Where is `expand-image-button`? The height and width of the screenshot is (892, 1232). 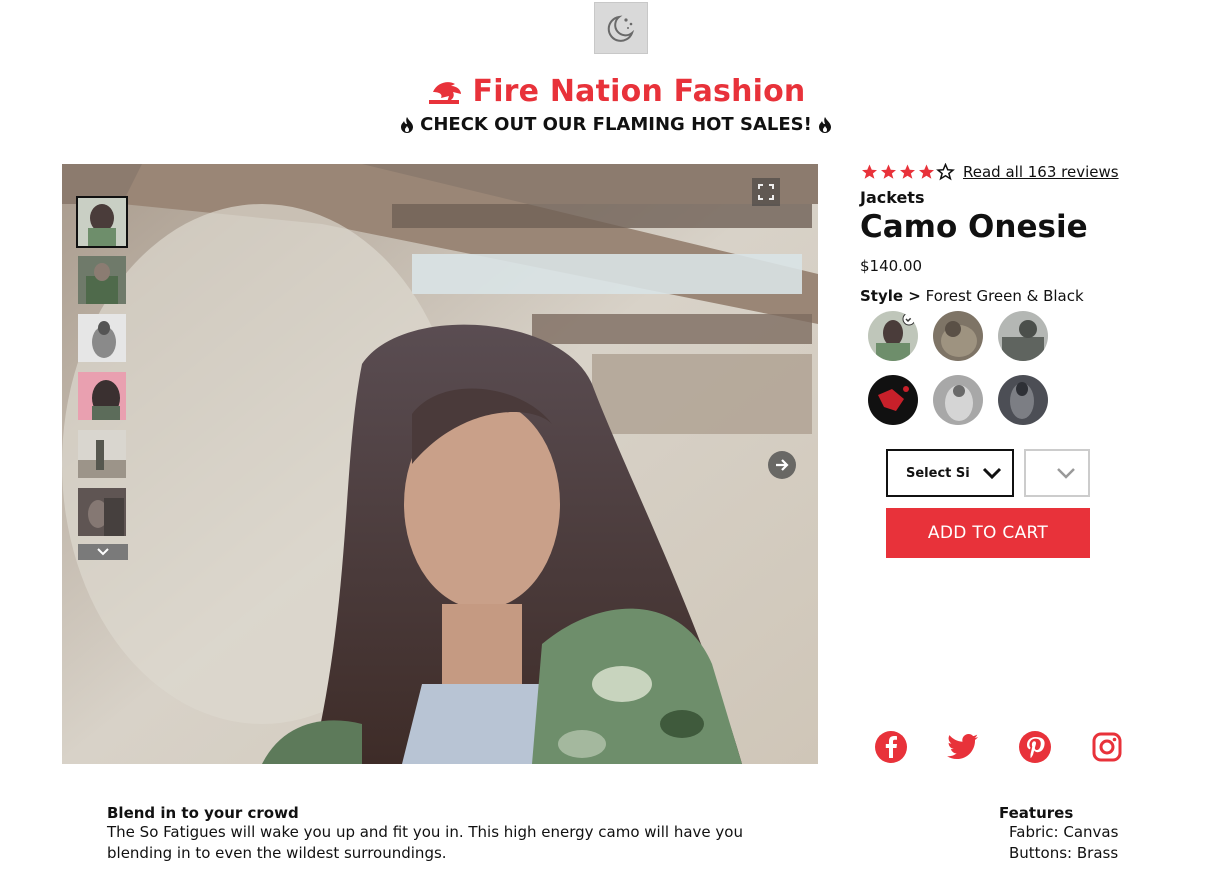 expand-image-button is located at coordinates (766, 192).